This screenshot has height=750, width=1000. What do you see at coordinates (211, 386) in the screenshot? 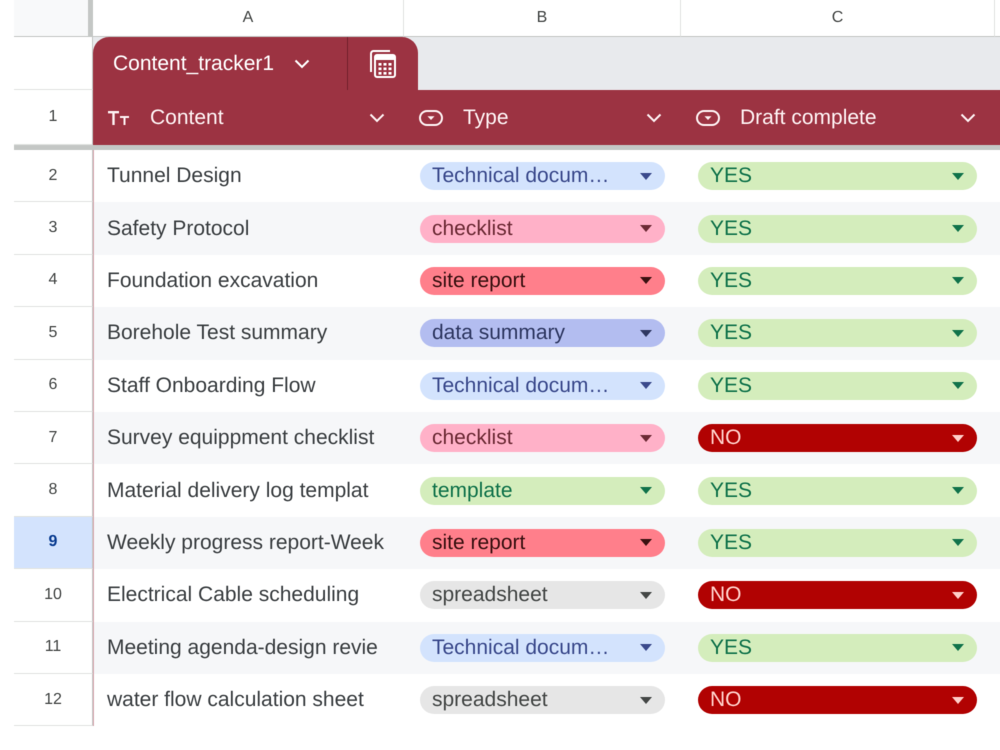
I see `cell-text: Staff Onboarding Flow` at bounding box center [211, 386].